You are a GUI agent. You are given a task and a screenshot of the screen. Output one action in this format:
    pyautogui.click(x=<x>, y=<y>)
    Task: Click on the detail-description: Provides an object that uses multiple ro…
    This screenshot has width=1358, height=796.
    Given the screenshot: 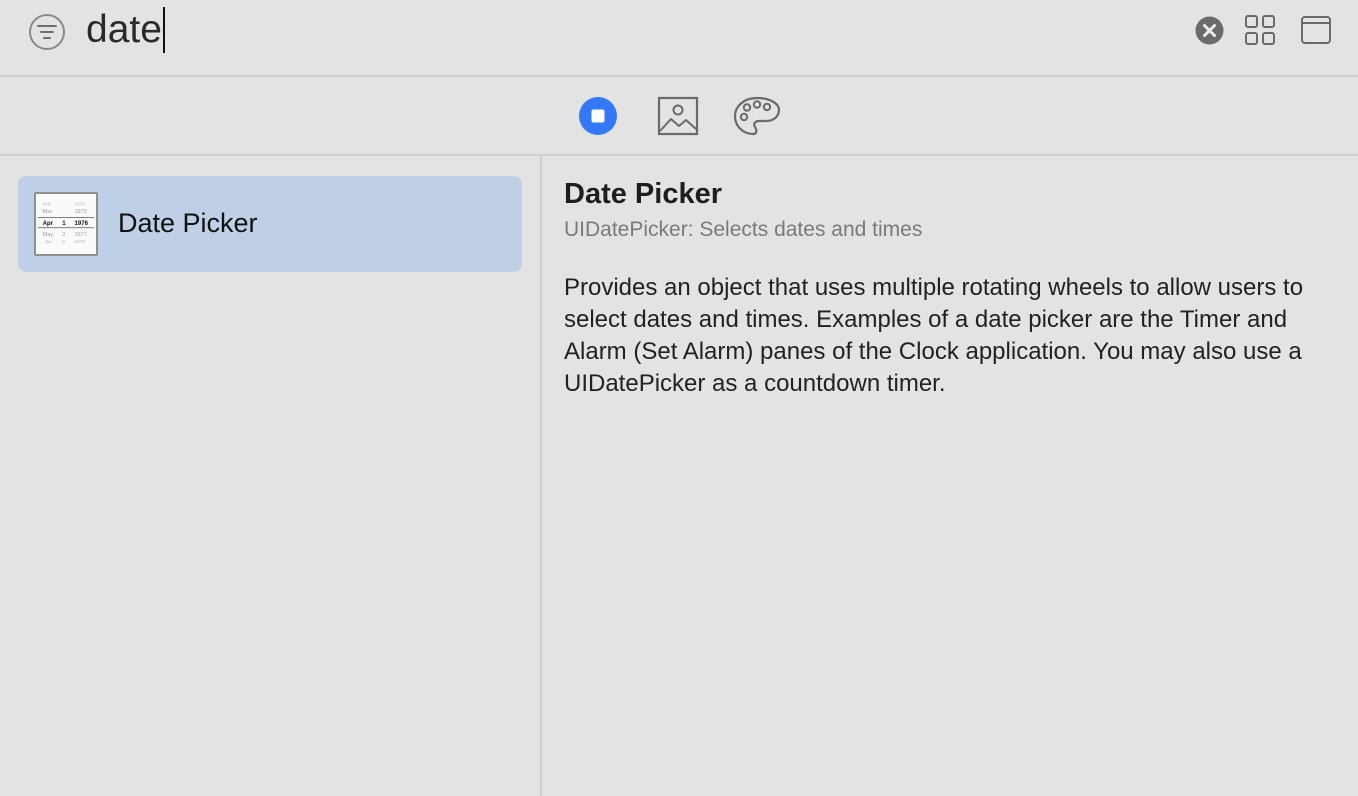 What is the action you would take?
    pyautogui.click(x=934, y=335)
    